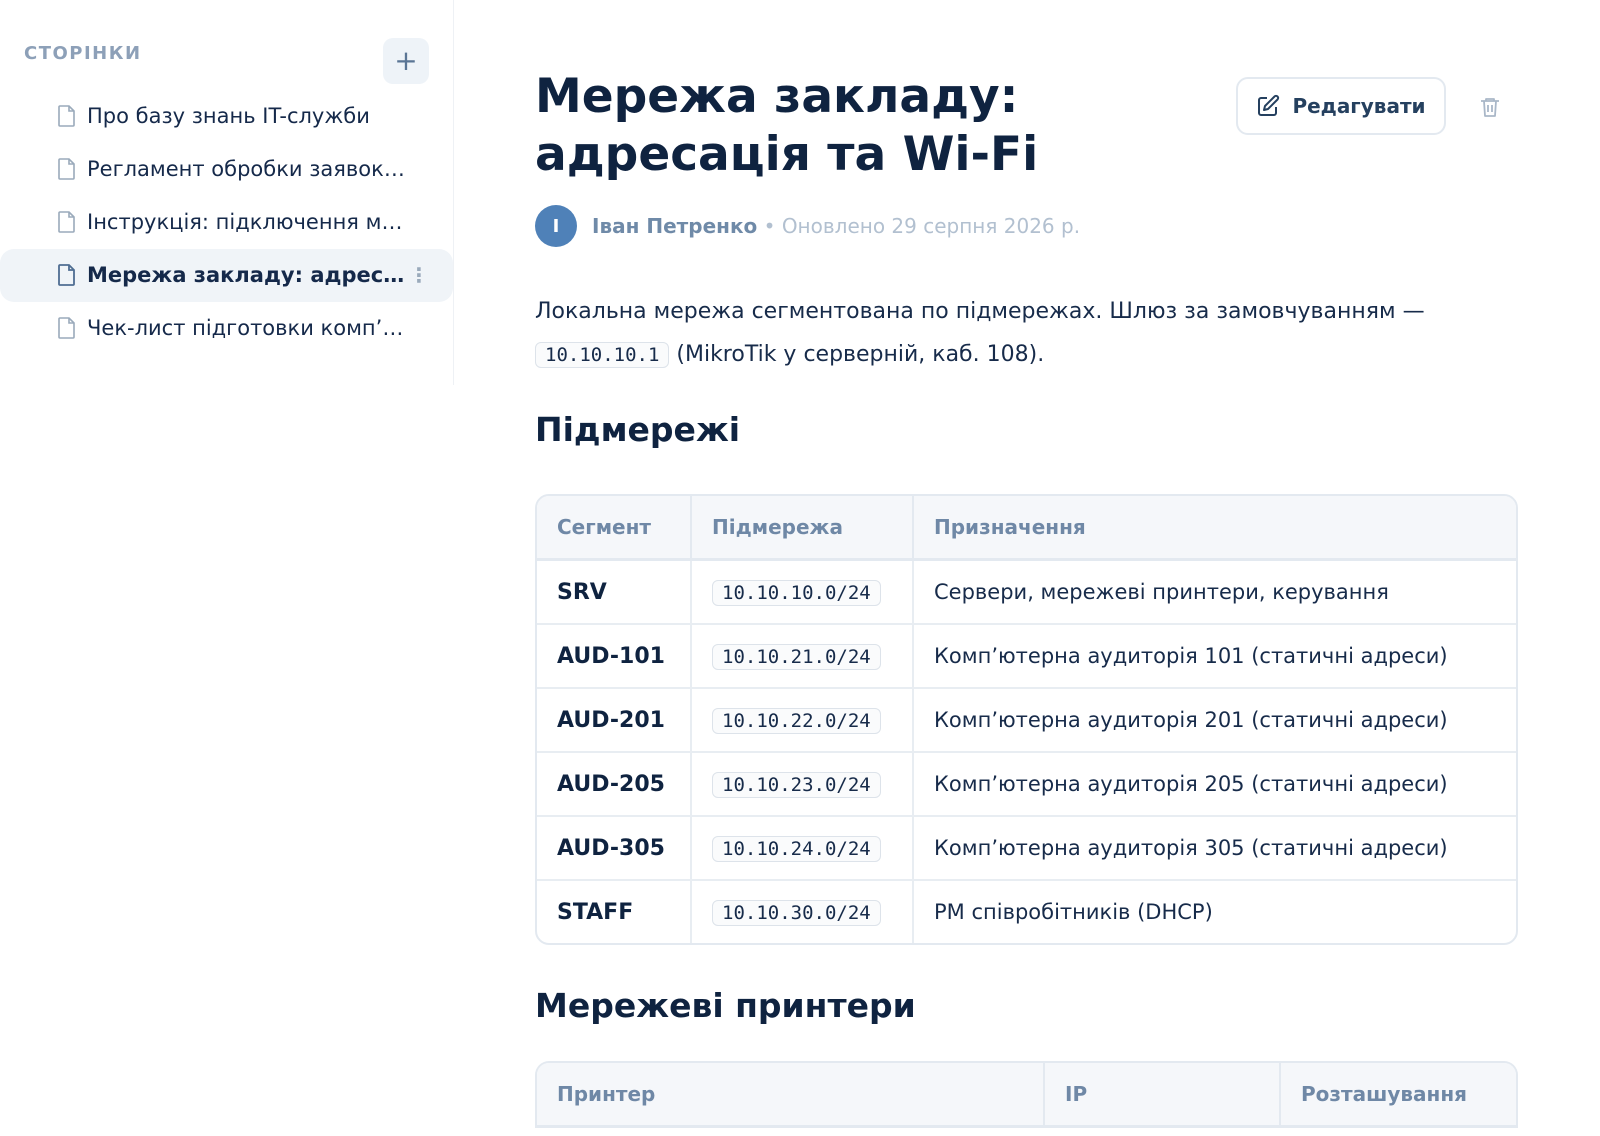  Describe the element at coordinates (796, 721) in the screenshot. I see `subnet-code: 10.10.22.0/24` at that location.